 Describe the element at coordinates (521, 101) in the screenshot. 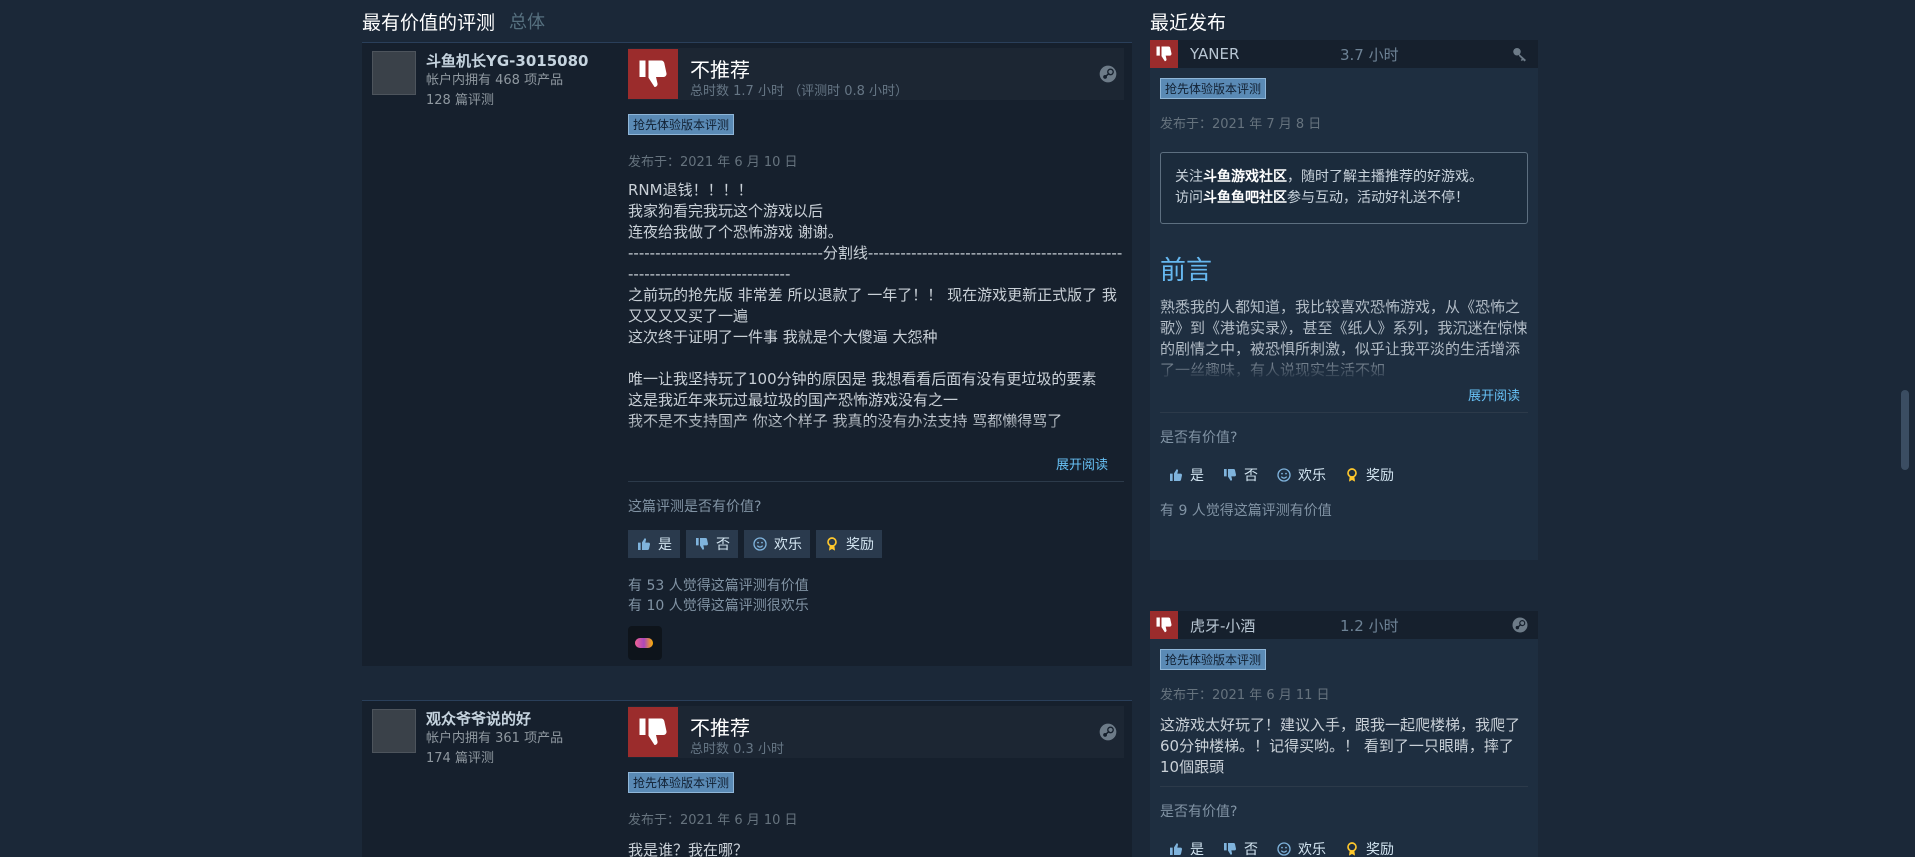

I see `author-review-count: 128 篇评测` at that location.